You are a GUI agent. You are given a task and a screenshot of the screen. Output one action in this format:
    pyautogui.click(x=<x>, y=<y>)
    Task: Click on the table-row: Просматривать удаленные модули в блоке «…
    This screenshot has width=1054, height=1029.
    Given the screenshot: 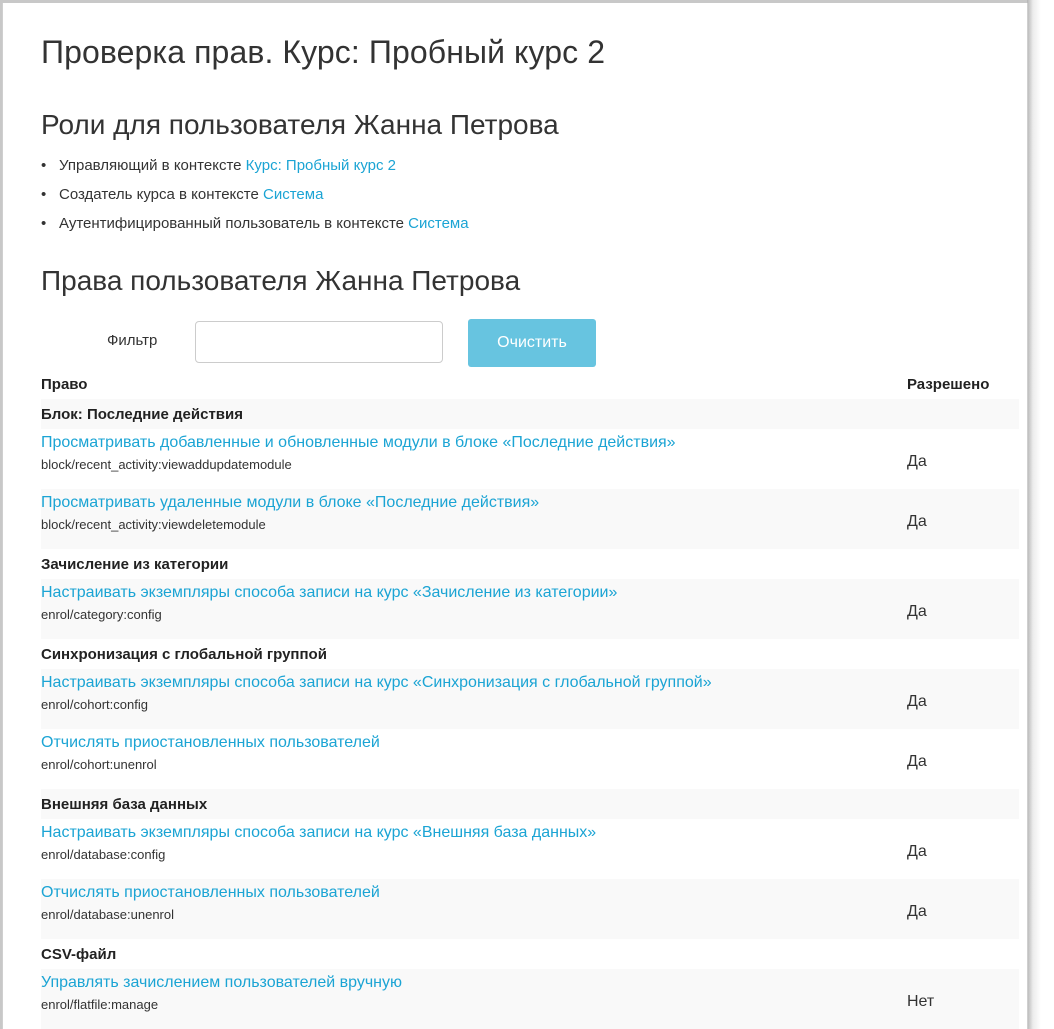 What is the action you would take?
    pyautogui.click(x=530, y=519)
    